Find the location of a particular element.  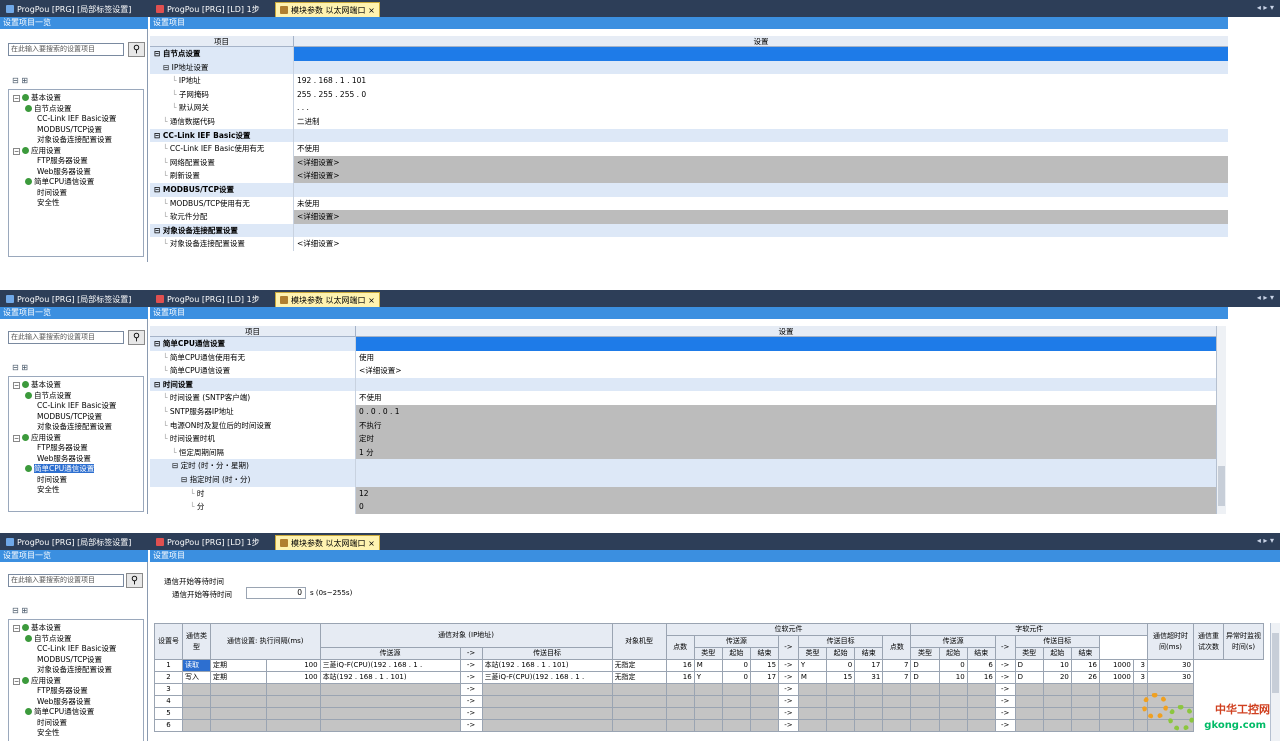

setting-value: 二进制 is located at coordinates (760, 122).